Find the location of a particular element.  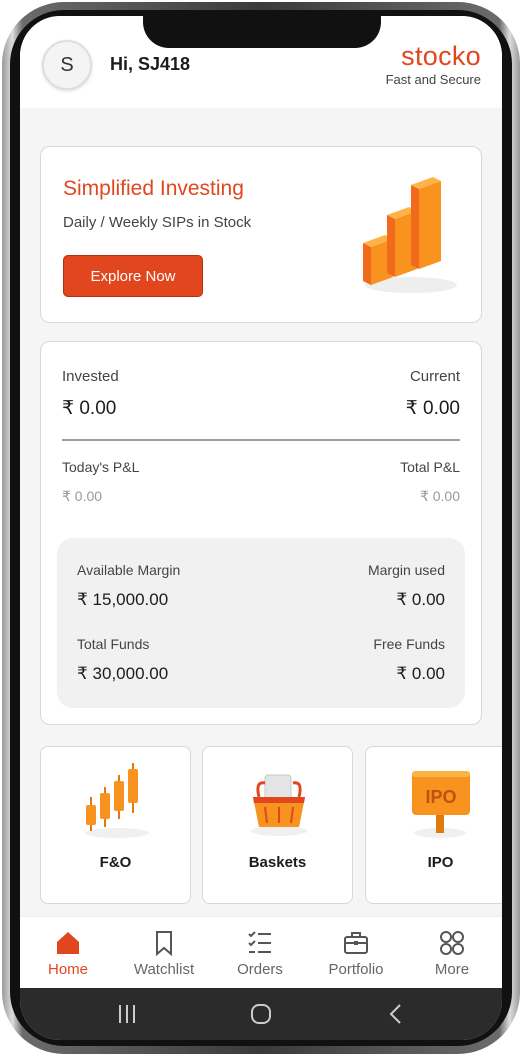

total-funds-value: ₹ 30,000.00 is located at coordinates (123, 673).